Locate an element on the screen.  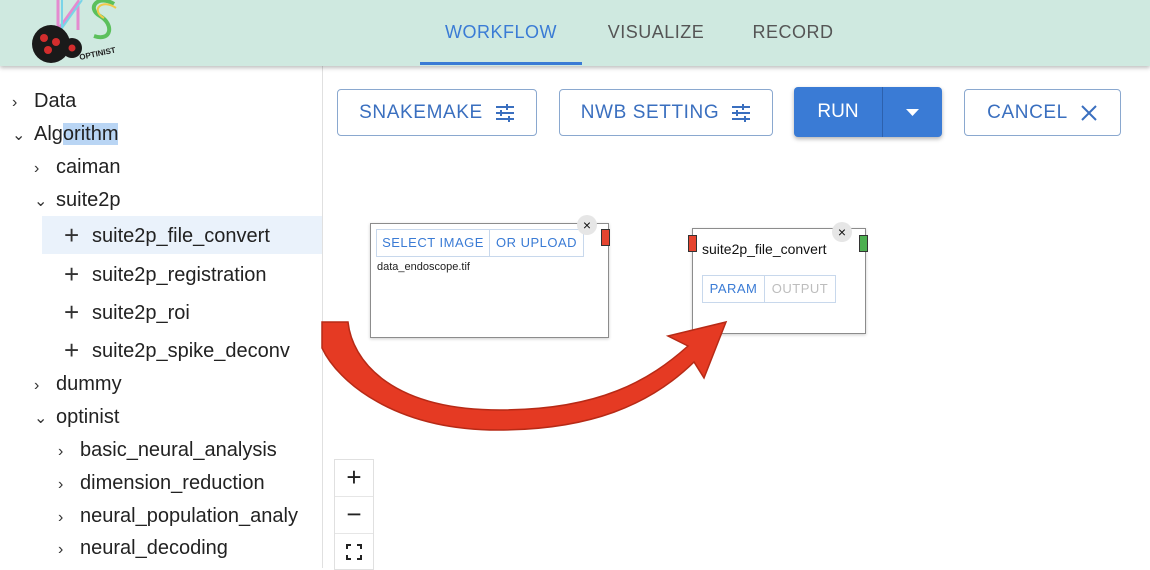
zoom-out-button: − is located at coordinates (354, 515).